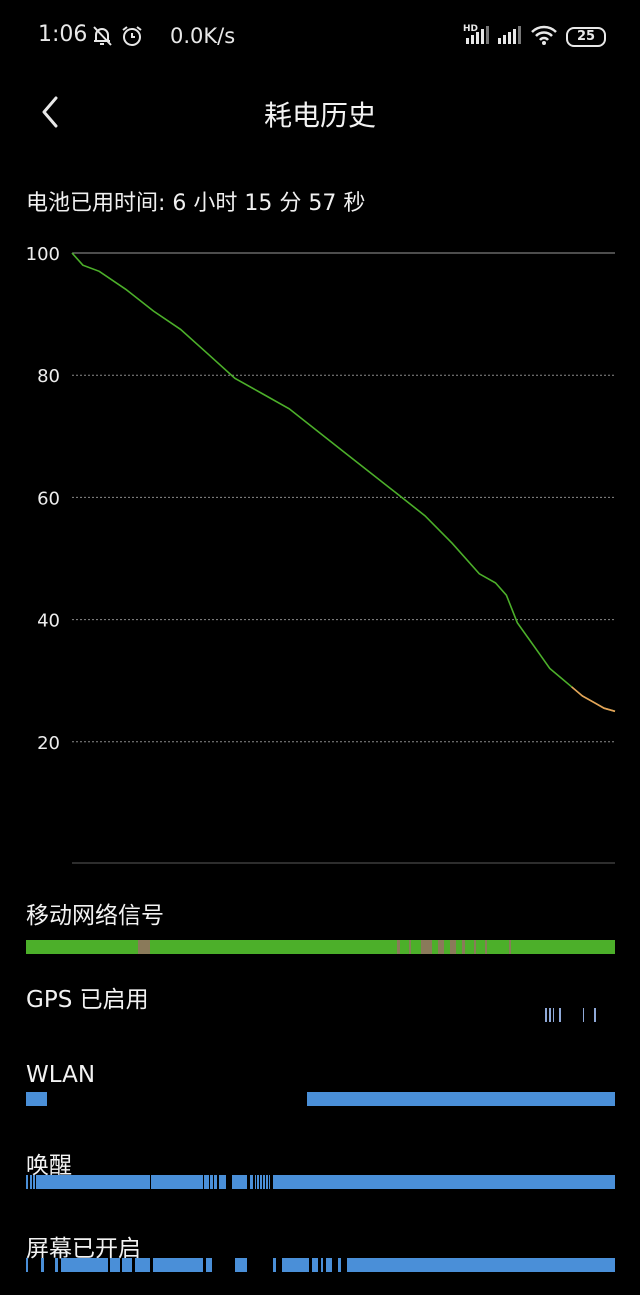  I want to click on awake-bar, so click(320, 1182).